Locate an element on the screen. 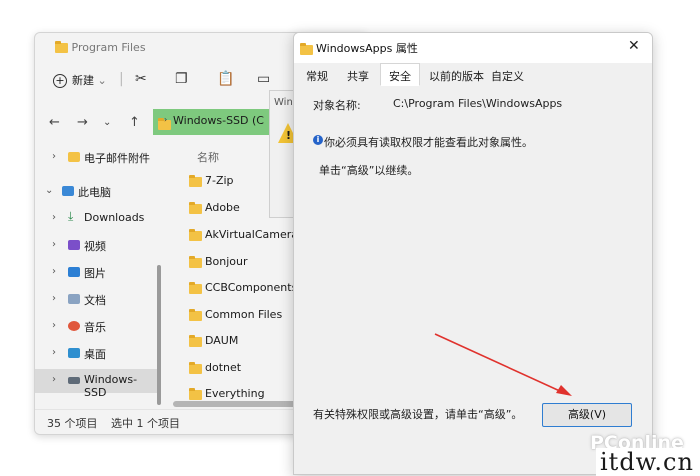 This screenshot has width=700, height=476. new-button: + 新建 ⌄ is located at coordinates (80, 80).